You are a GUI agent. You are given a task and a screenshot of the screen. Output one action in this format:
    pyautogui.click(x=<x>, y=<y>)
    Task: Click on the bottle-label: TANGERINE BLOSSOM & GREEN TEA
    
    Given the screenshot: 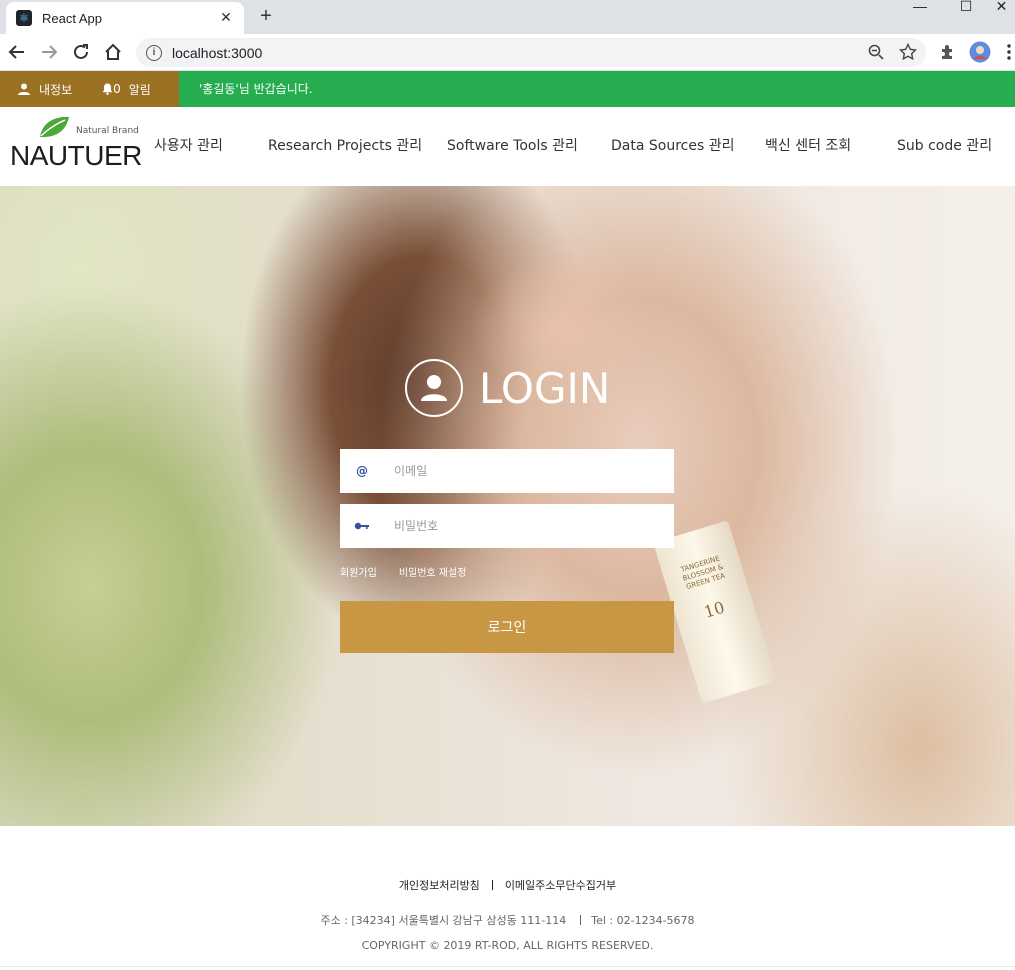 What is the action you would take?
    pyautogui.click(x=702, y=573)
    